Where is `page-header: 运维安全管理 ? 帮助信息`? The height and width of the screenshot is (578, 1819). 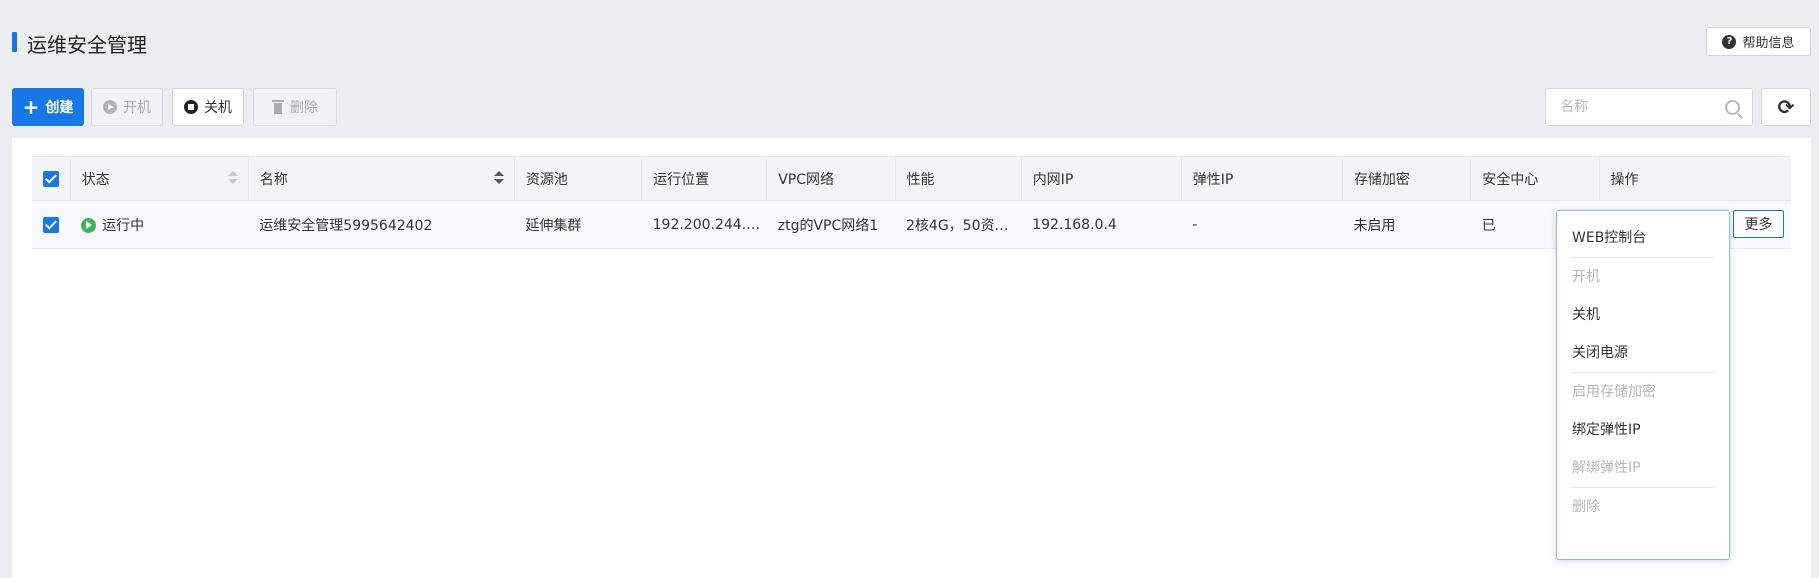
page-header: 运维安全管理 ? 帮助信息 is located at coordinates (909, 40).